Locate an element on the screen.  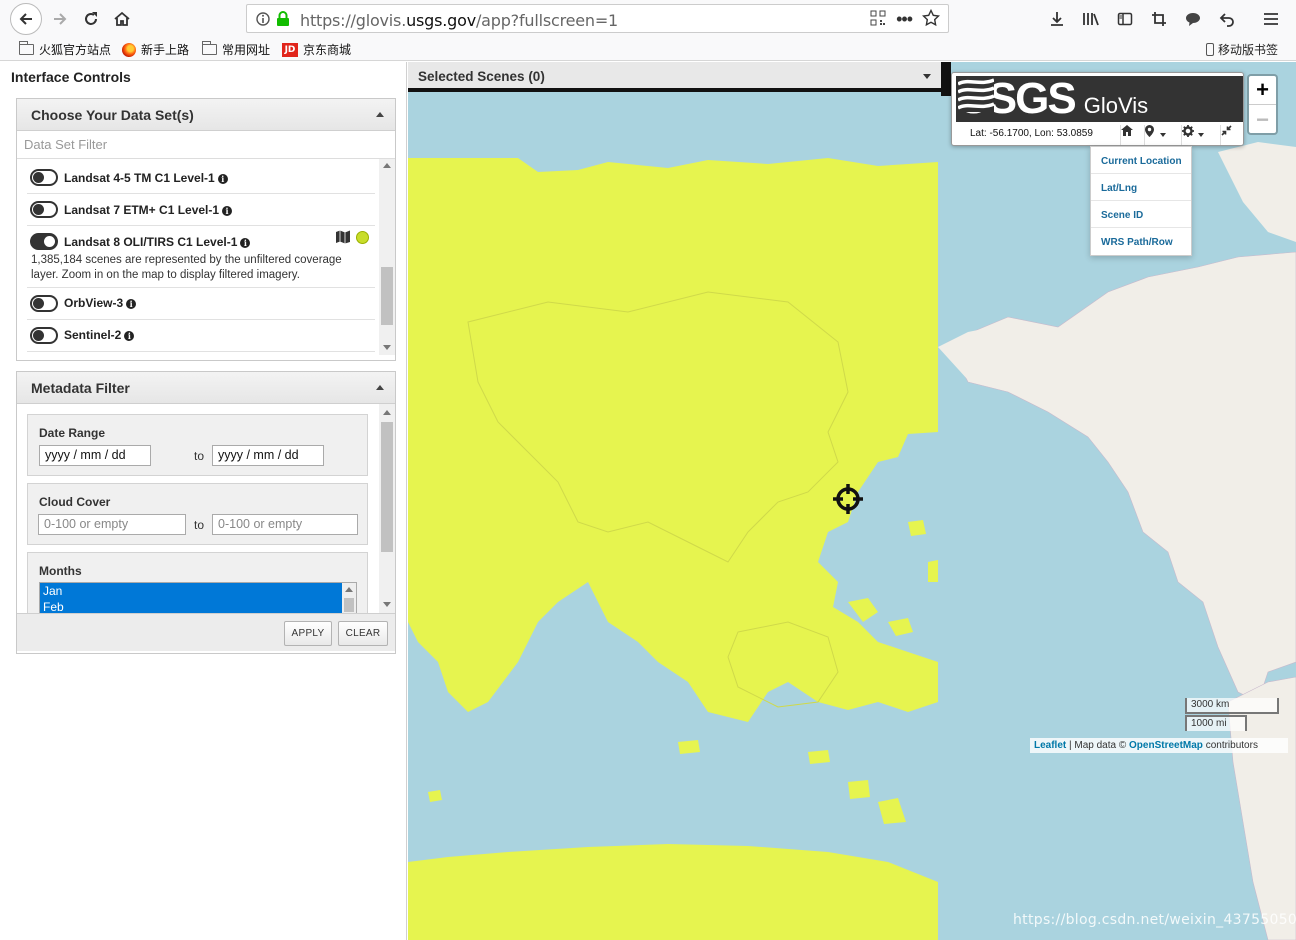
cloud-cover-label: Cloud Cover is located at coordinates (75, 502).